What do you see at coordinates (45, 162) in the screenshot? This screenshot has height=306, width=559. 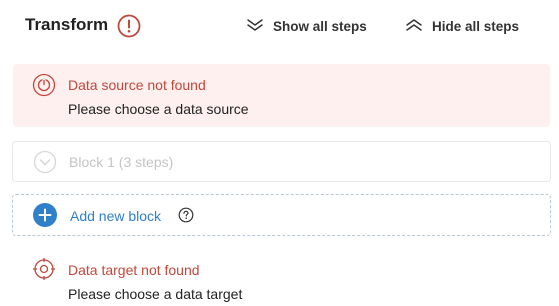 I see `chevron-down-circle-icon` at bounding box center [45, 162].